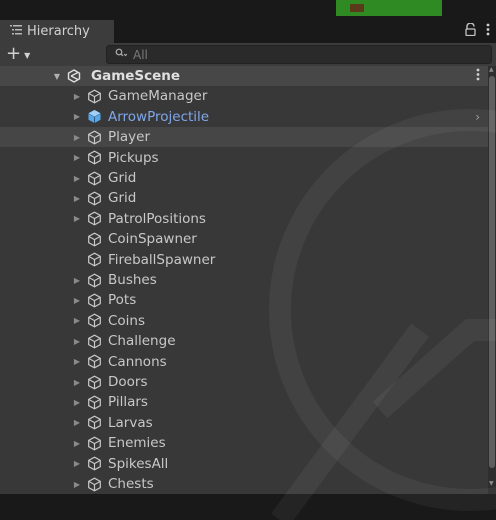 Image resolution: width=496 pixels, height=520 pixels. Describe the element at coordinates (16, 31) in the screenshot. I see `list-icon` at that location.